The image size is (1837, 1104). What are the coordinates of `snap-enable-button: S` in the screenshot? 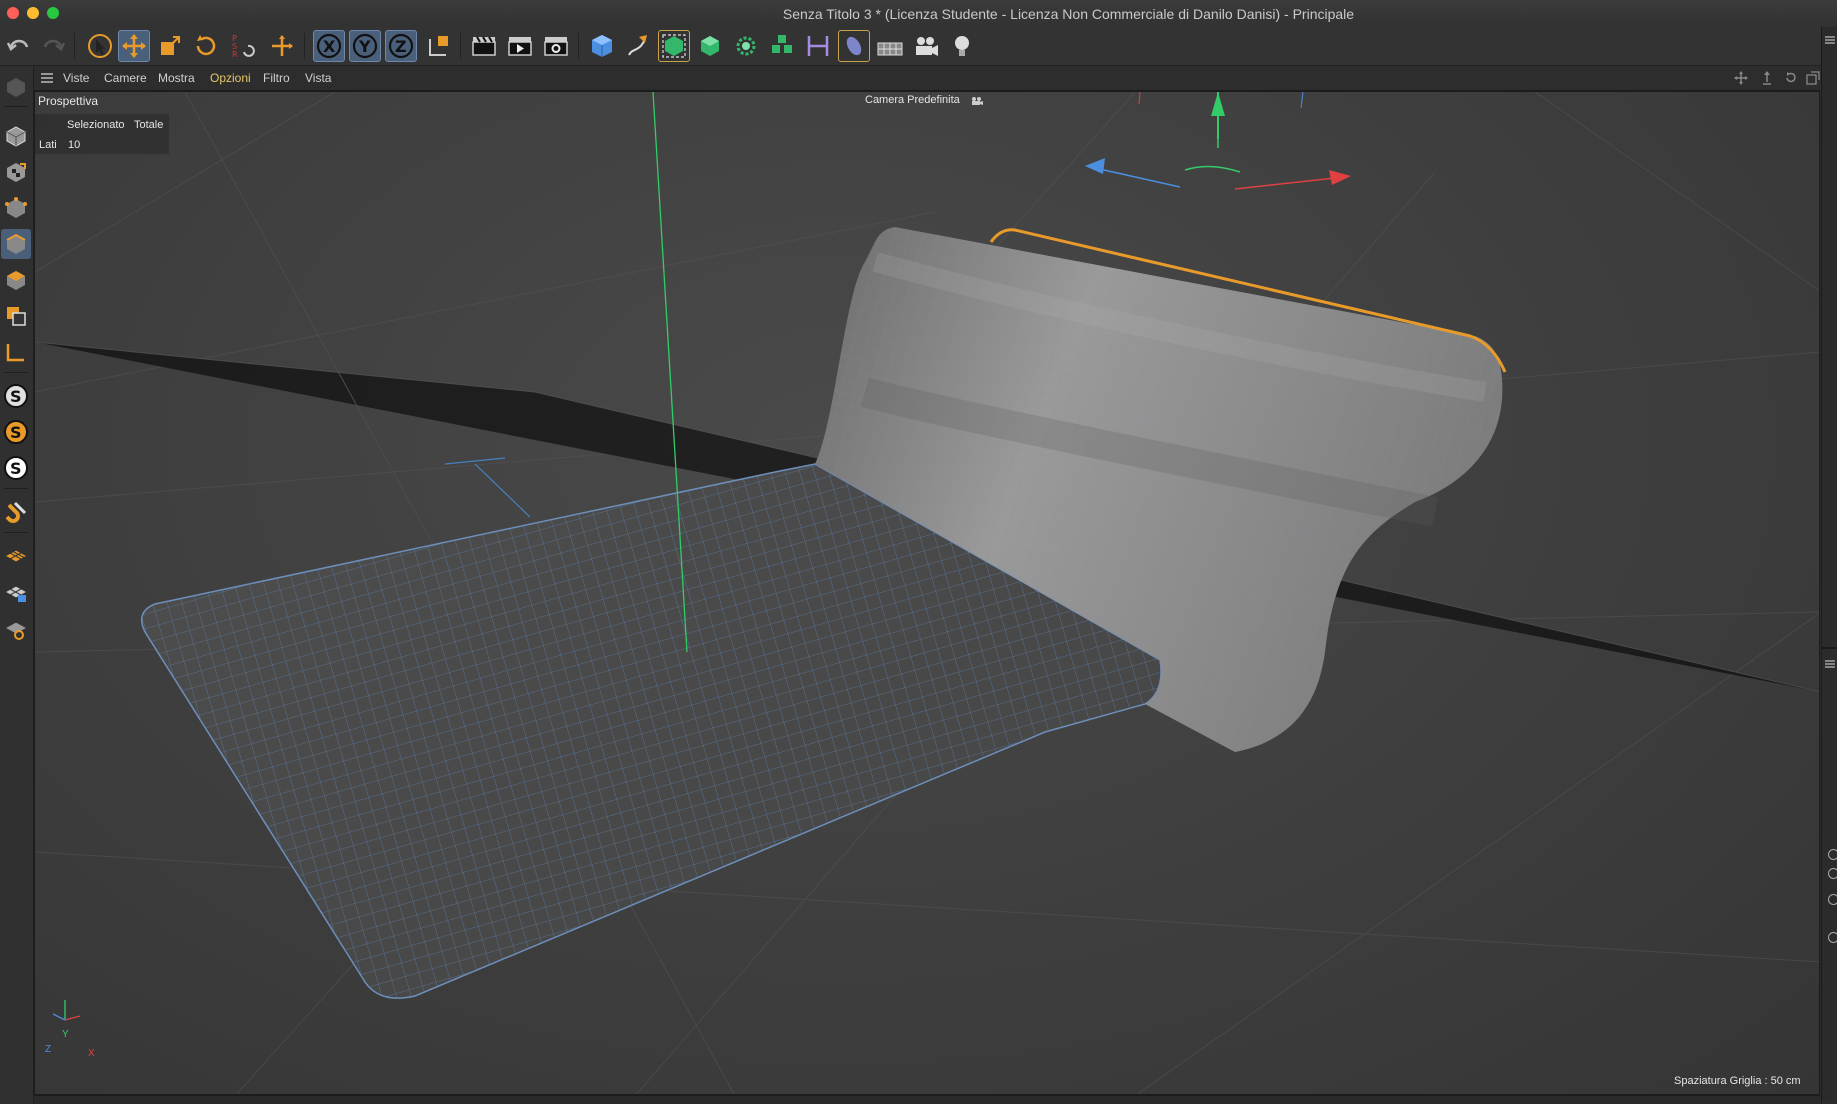 It's located at (16, 396).